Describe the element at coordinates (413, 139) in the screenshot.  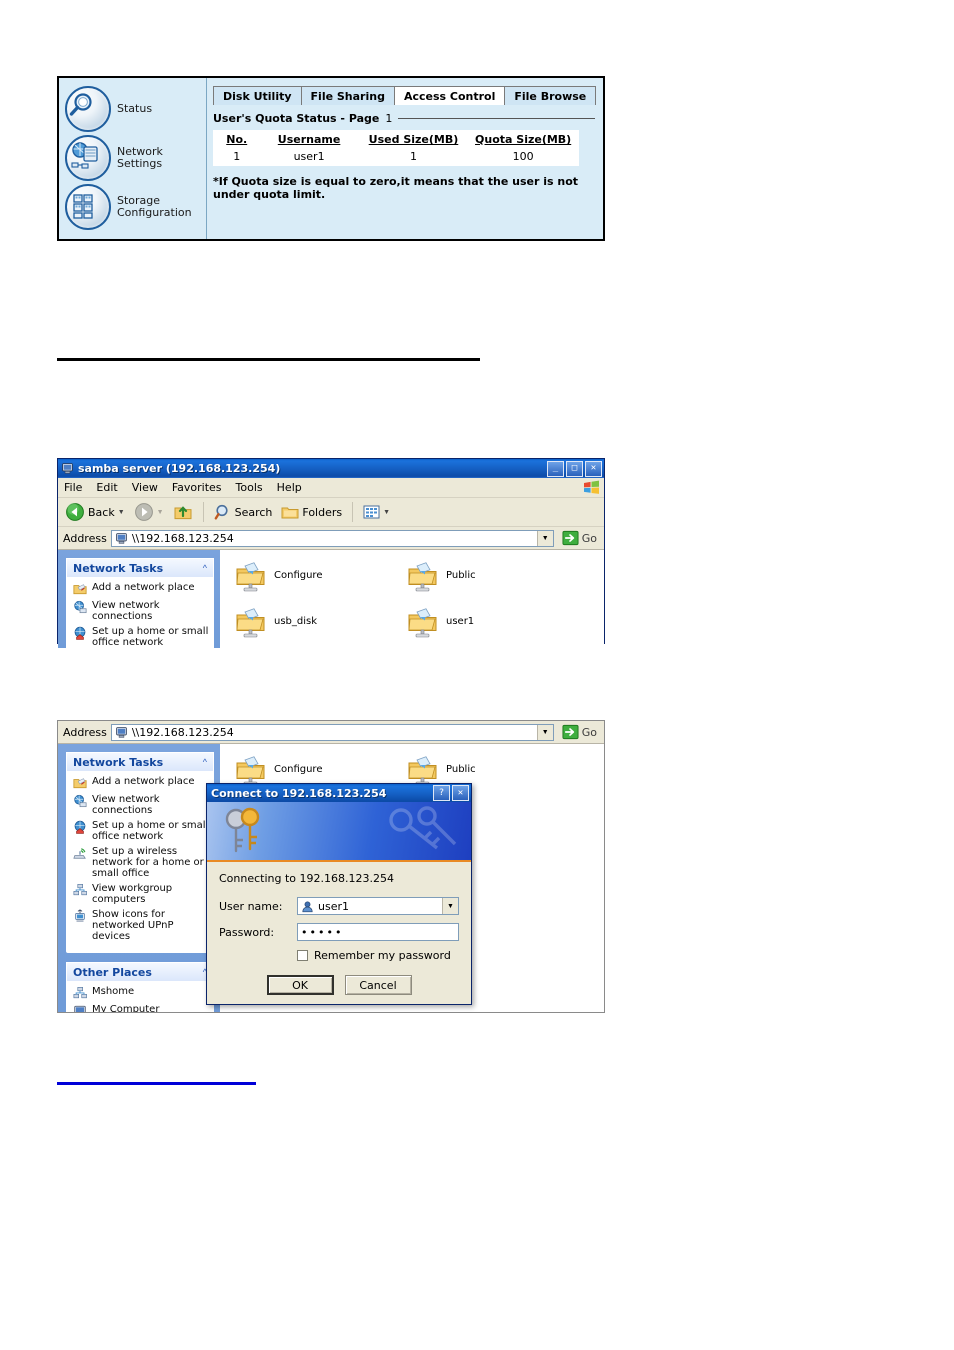
I see `column-header-used-size: Used Size(MB)` at that location.